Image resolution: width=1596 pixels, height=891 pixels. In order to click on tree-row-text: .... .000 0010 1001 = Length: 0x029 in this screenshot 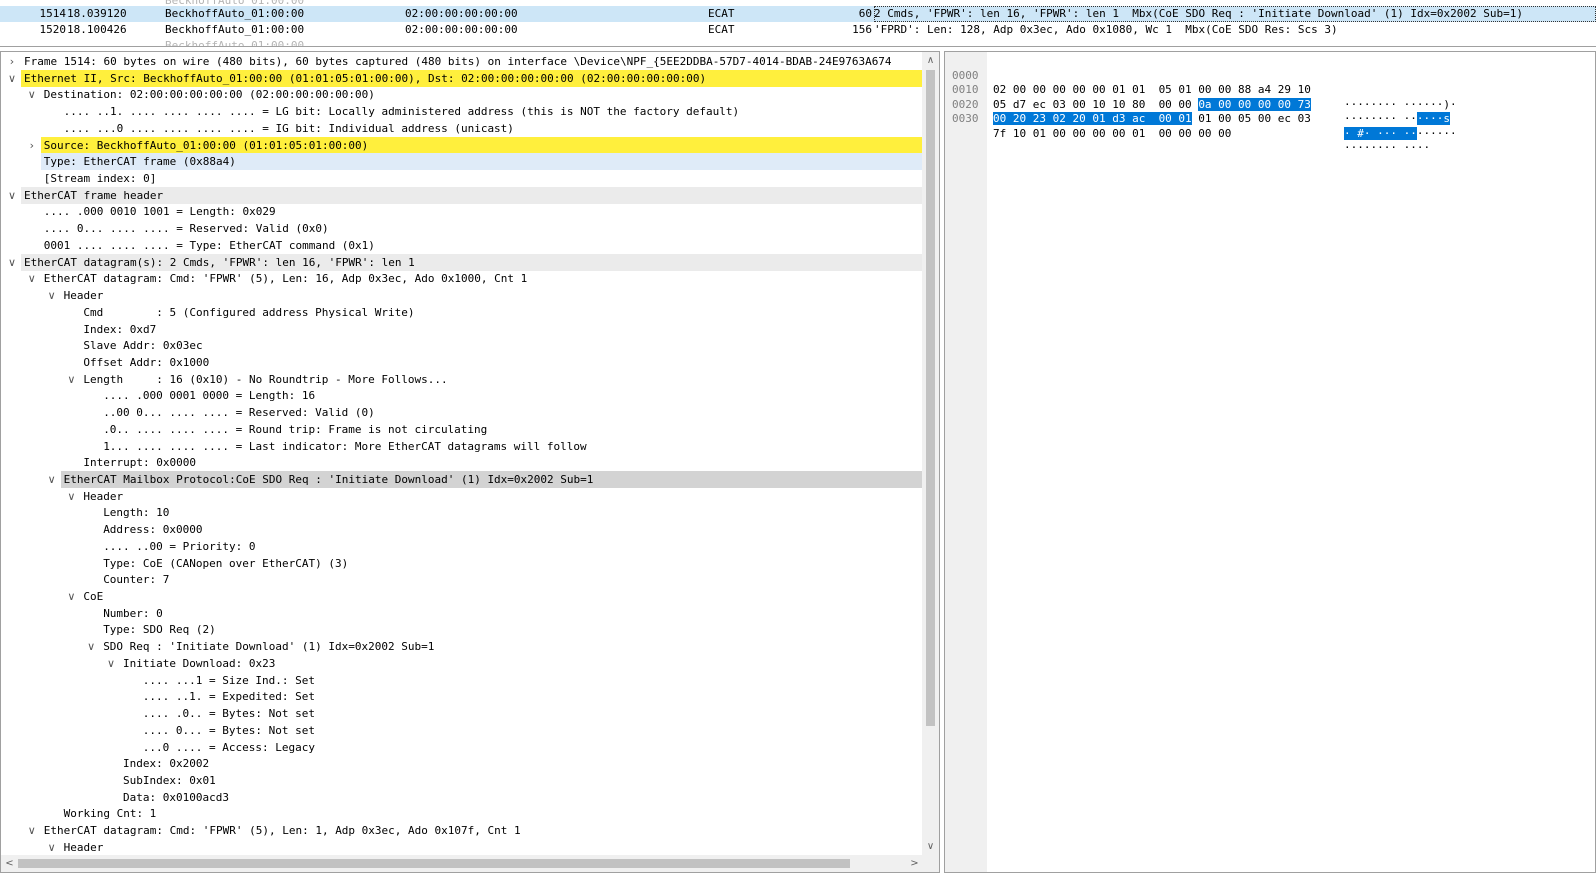, I will do `click(159, 212)`.